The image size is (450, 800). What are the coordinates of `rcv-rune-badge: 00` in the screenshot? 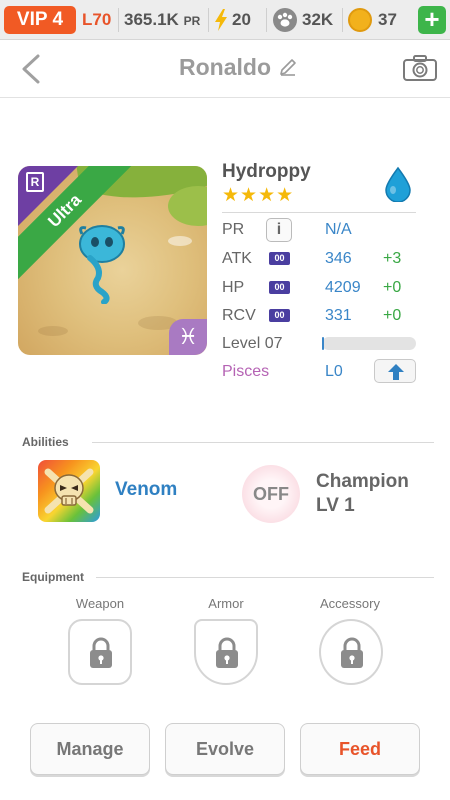 It's located at (279, 315).